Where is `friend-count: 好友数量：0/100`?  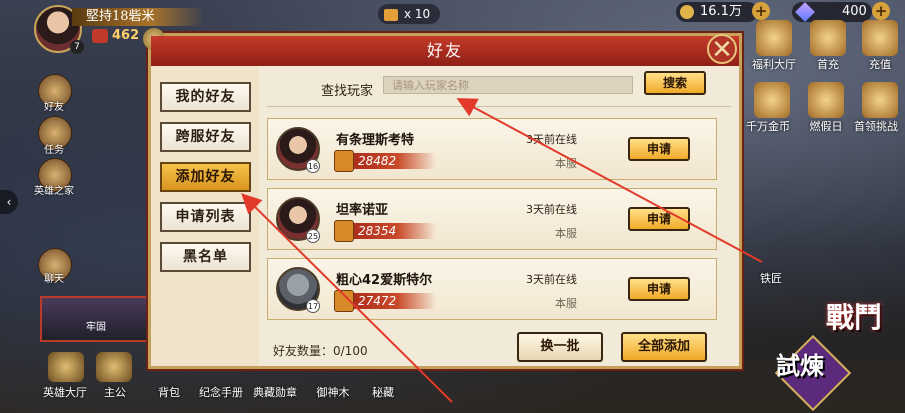 friend-count: 好友数量：0/100 is located at coordinates (320, 351).